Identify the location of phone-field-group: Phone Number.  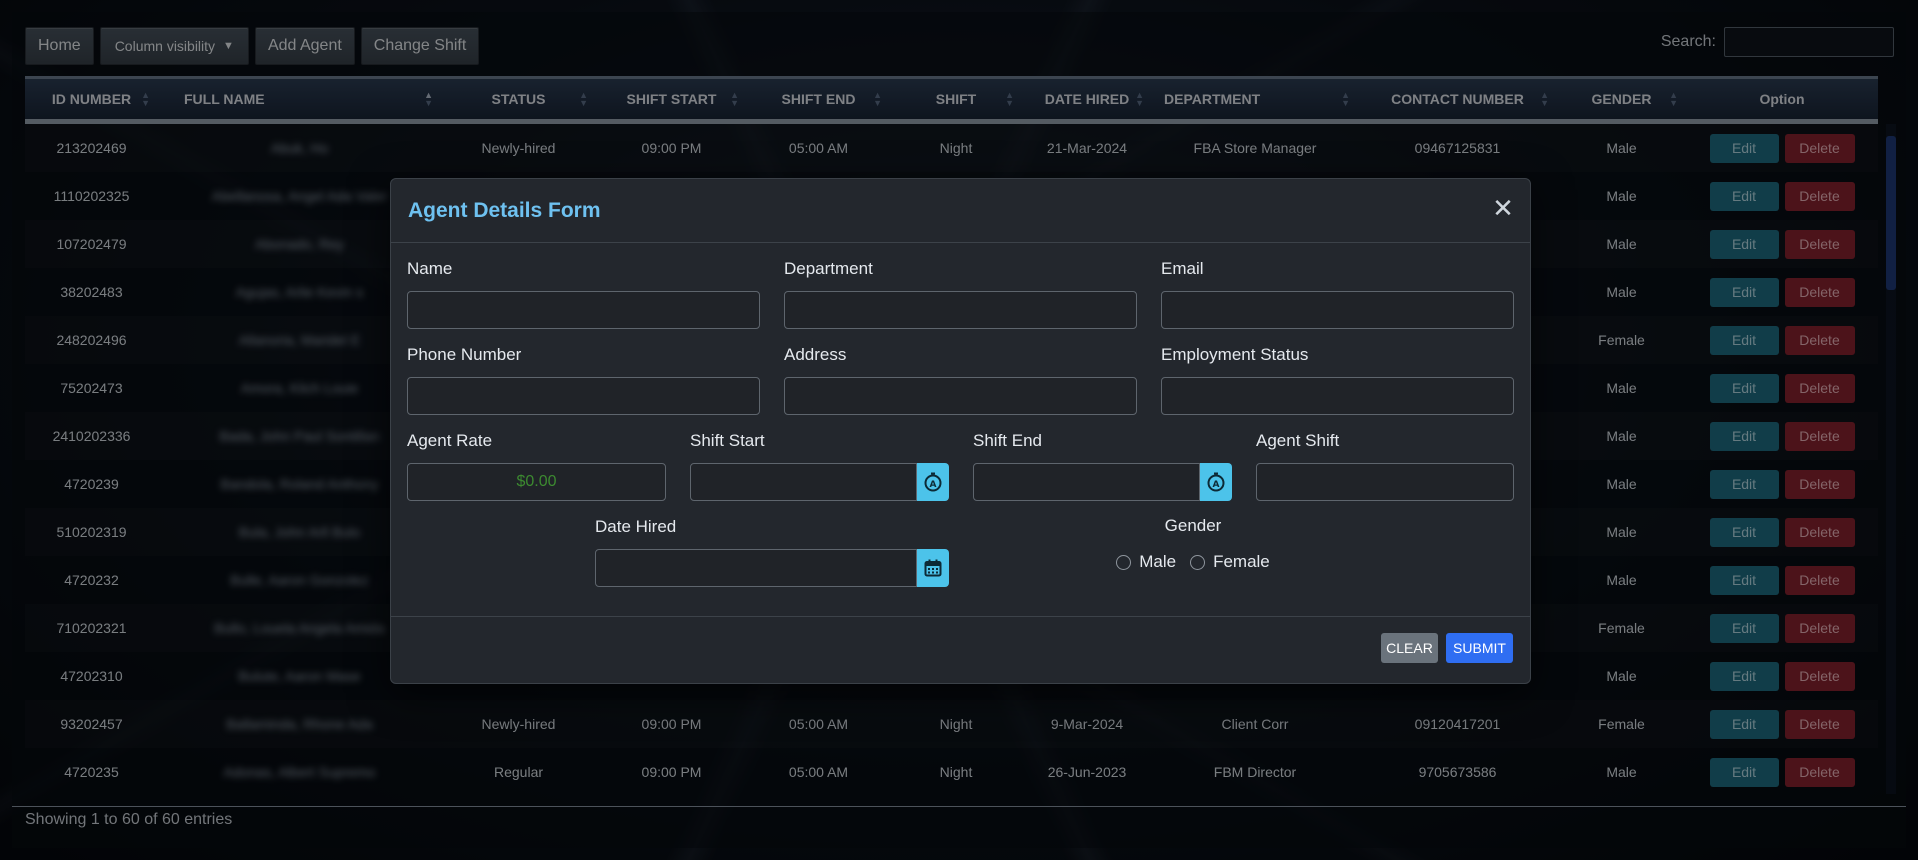
(583, 380).